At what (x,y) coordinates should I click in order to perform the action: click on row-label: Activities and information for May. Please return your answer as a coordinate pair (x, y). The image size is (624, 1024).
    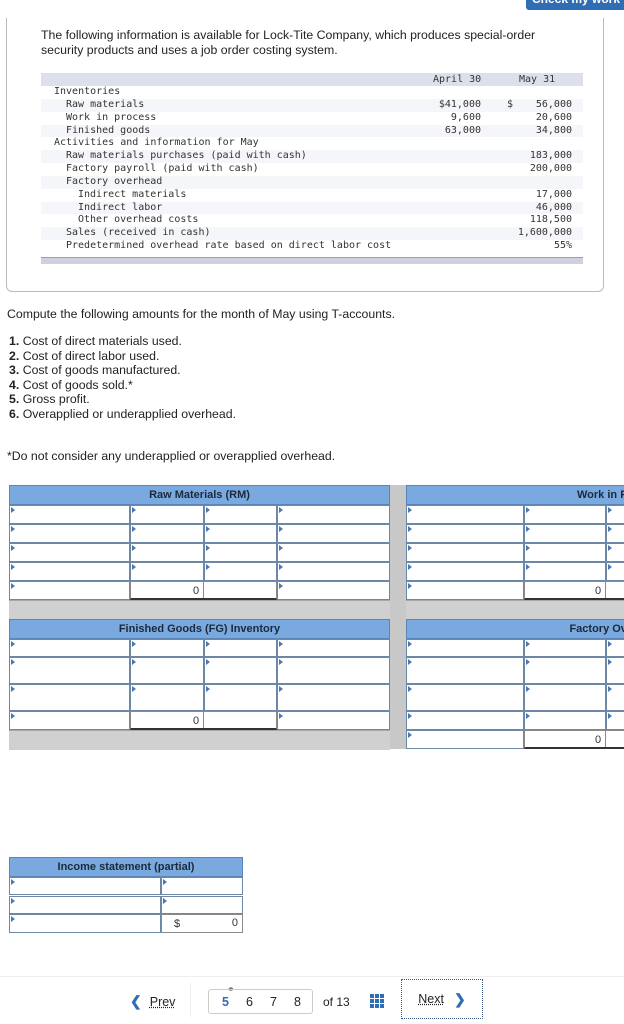
    Looking at the image, I should click on (156, 143).